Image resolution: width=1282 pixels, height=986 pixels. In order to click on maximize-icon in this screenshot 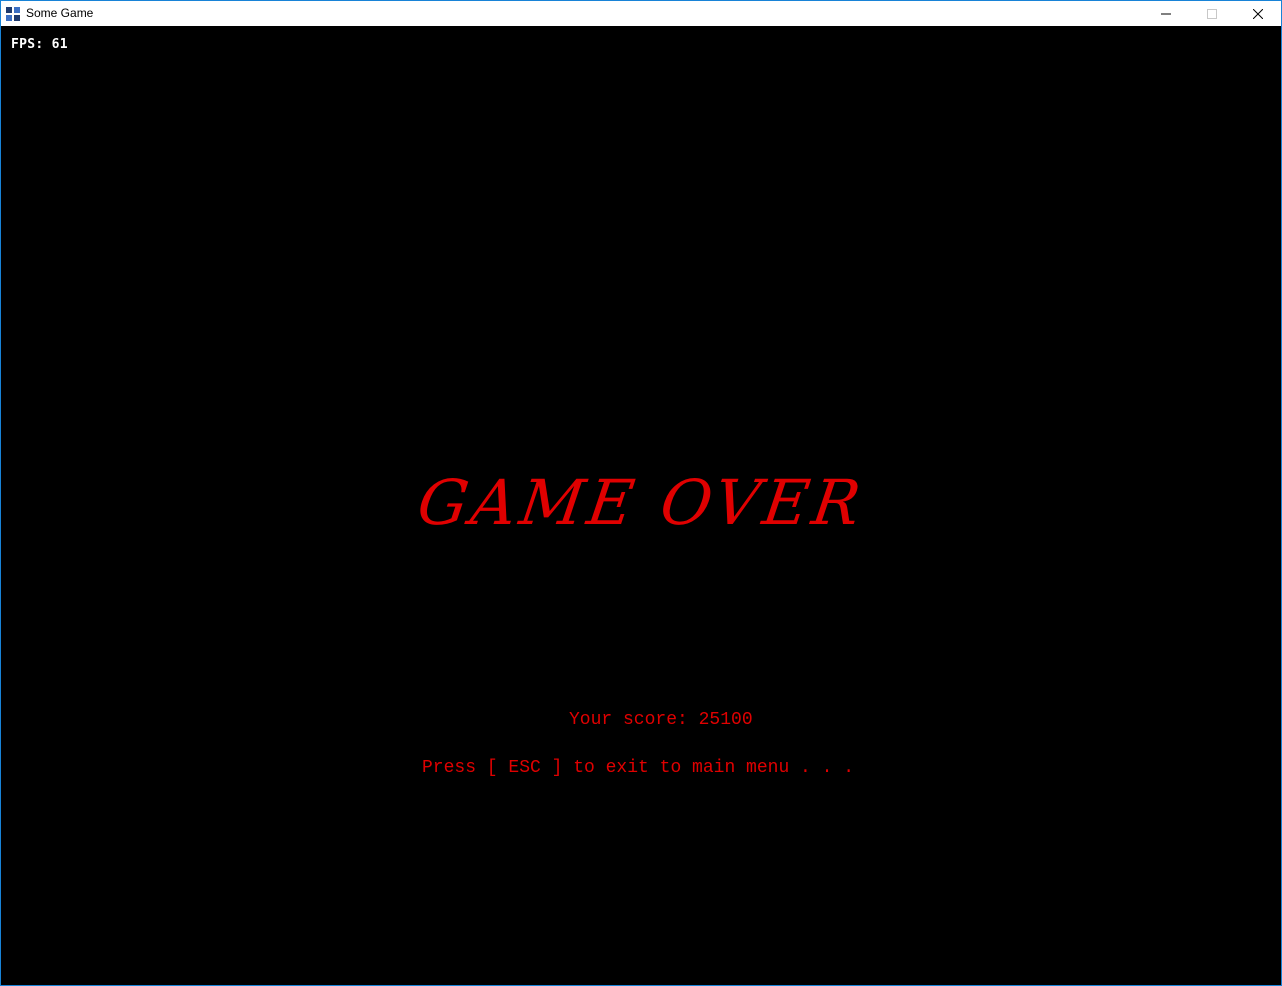, I will do `click(1212, 13)`.